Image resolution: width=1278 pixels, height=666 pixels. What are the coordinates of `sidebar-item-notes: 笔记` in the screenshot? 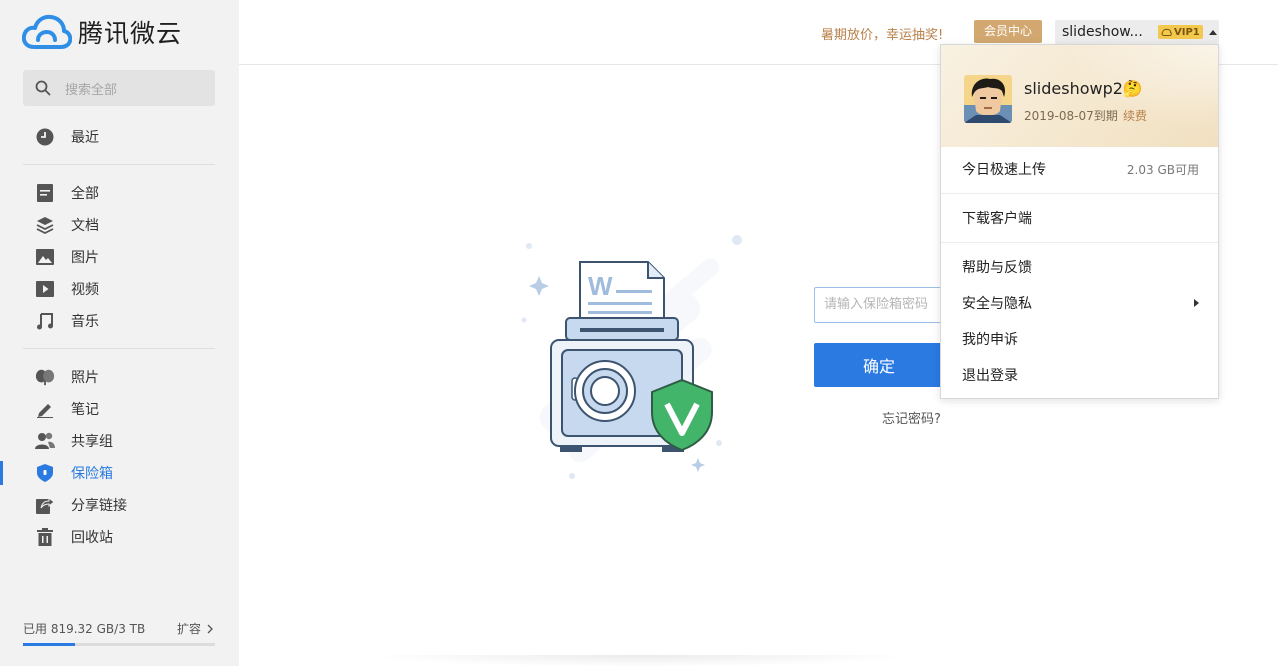 It's located at (119, 409).